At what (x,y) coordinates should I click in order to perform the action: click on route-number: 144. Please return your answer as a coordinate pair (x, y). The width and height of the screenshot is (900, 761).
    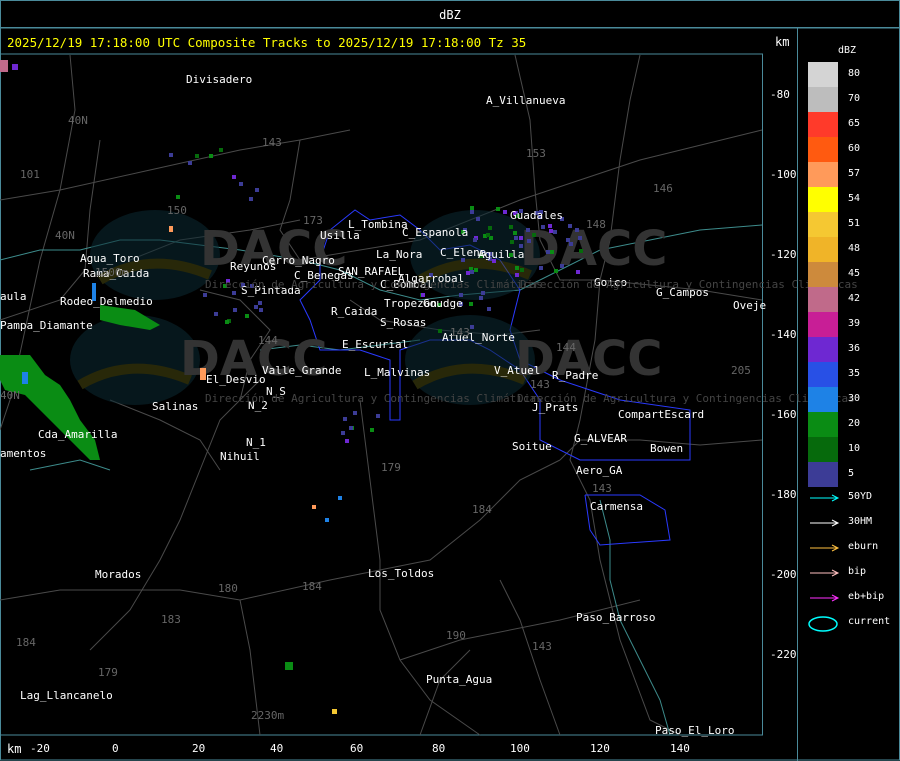
    Looking at the image, I should click on (566, 347).